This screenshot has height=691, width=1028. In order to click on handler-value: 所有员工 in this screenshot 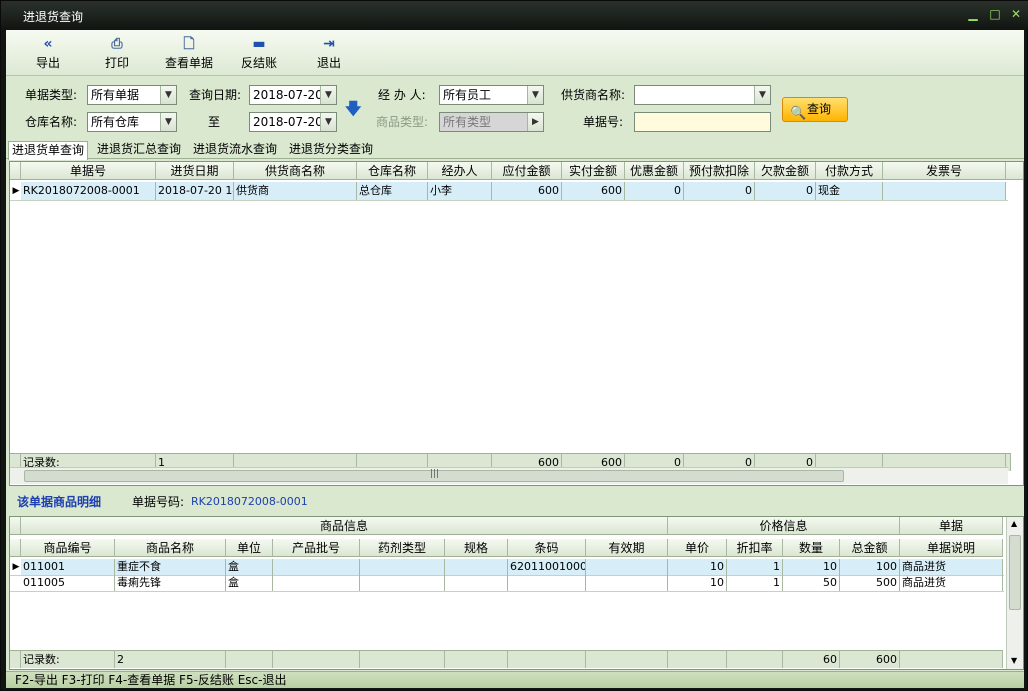, I will do `click(467, 95)`.